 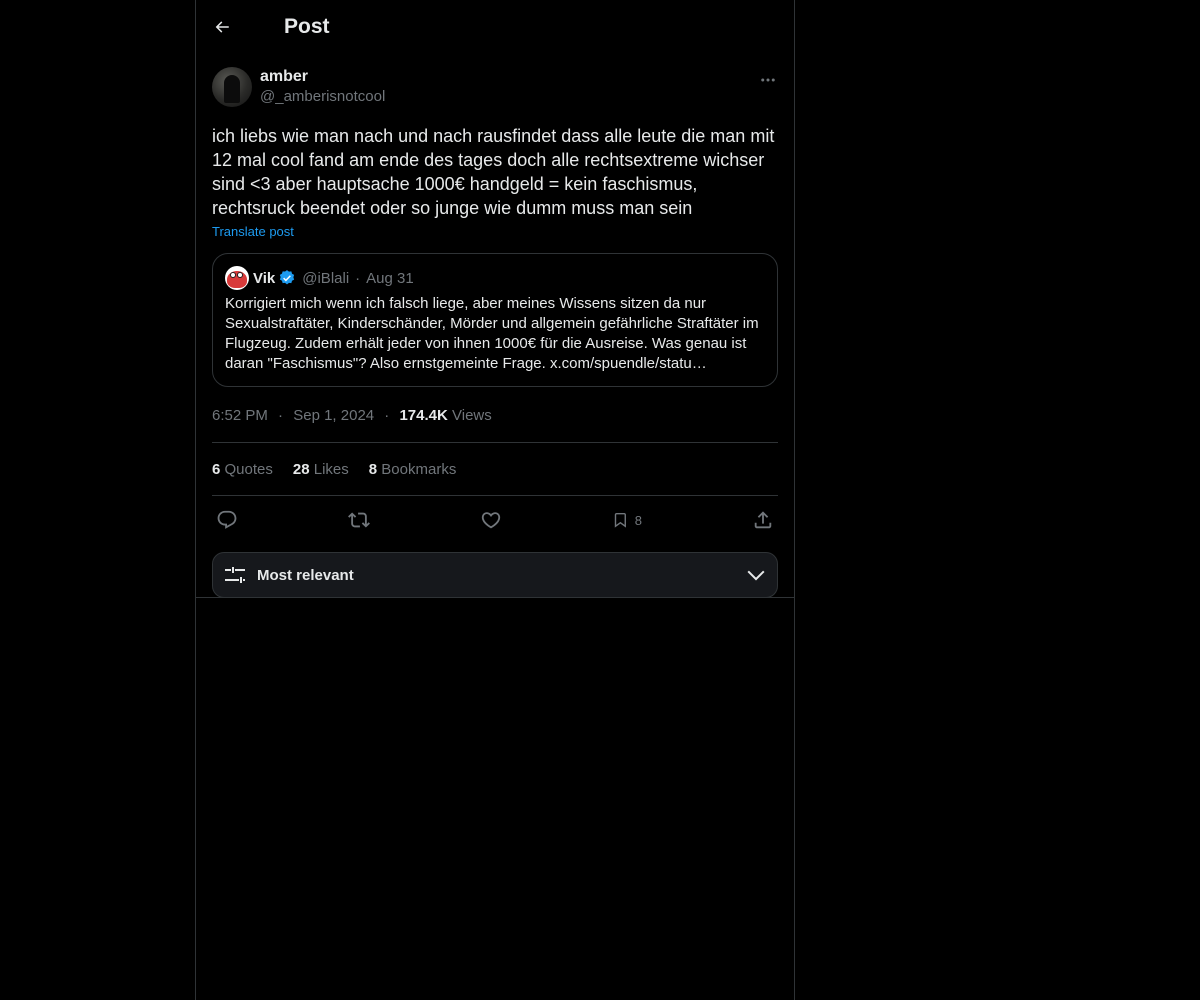 I want to click on quotes-stat: 6 Quotes, so click(x=242, y=469).